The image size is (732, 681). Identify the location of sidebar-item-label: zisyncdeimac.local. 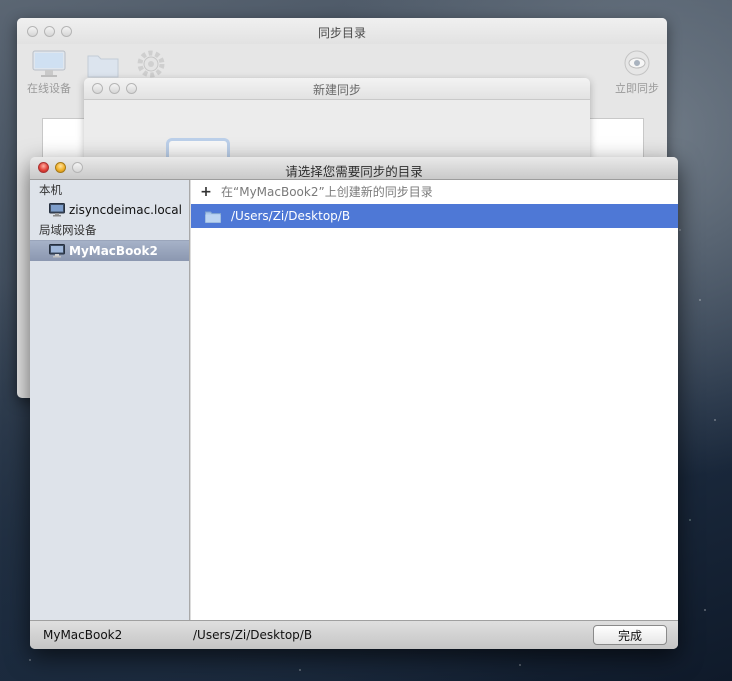
(125, 210).